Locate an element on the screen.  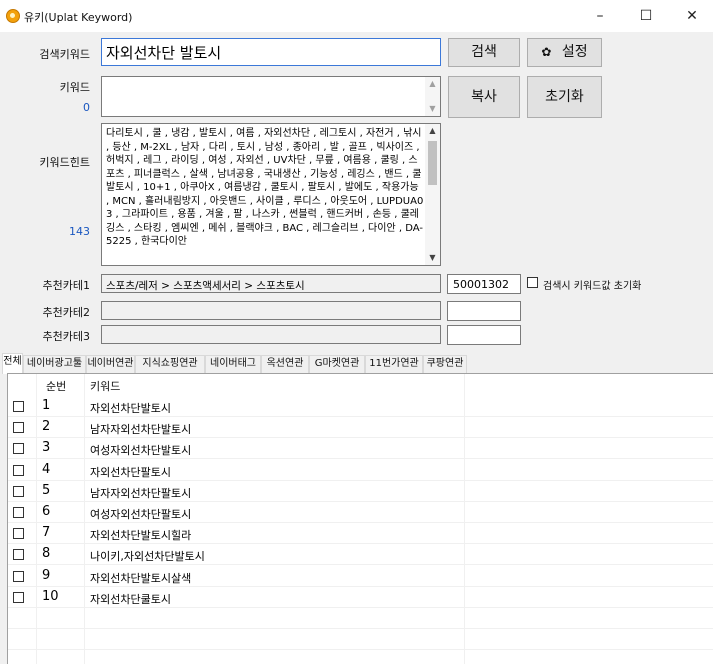
row-number: 3 is located at coordinates (46, 448).